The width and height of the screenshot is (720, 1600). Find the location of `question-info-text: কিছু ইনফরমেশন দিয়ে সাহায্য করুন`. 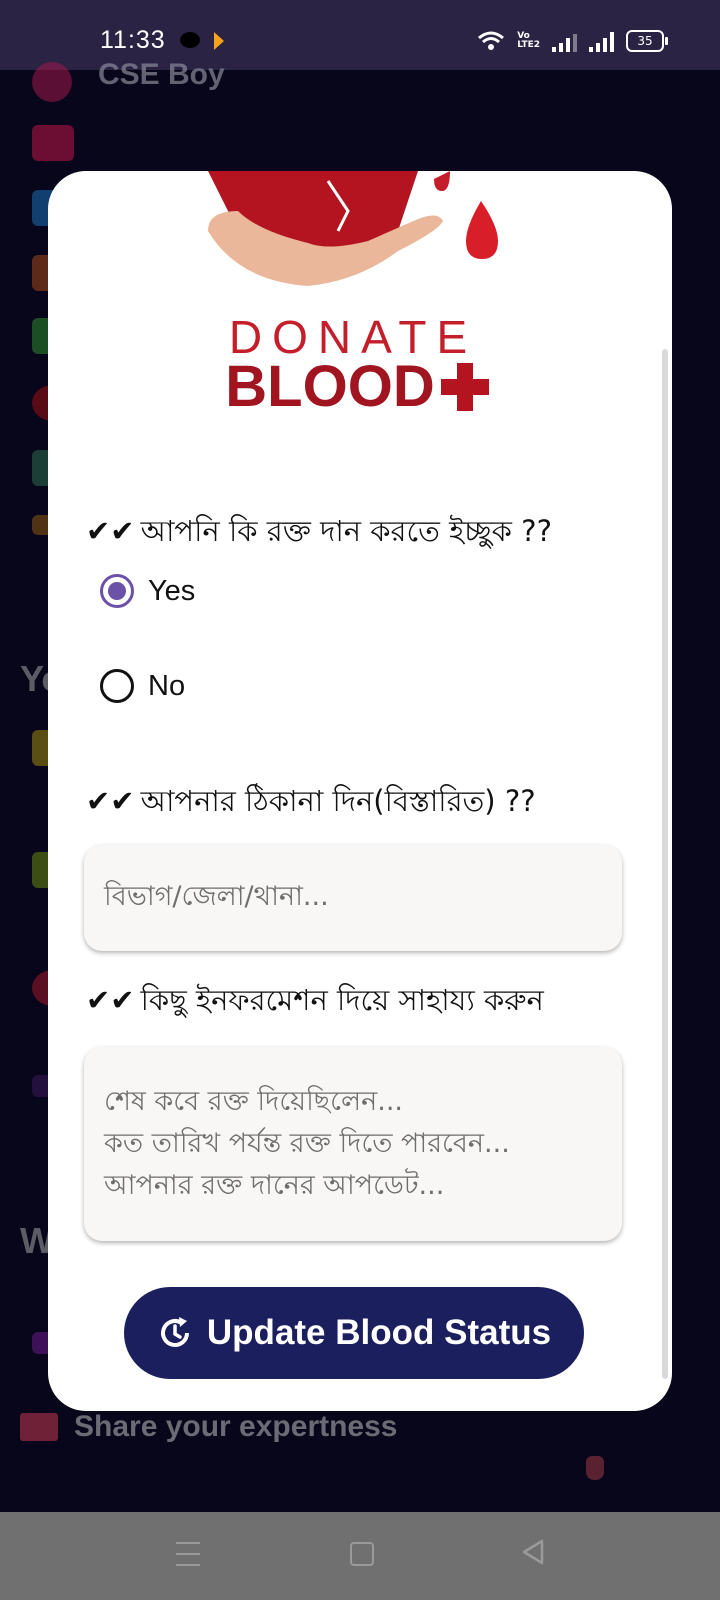

question-info-text: কিছু ইনফরমেশন দিয়ে সাহায্য করুন is located at coordinates (342, 1000).